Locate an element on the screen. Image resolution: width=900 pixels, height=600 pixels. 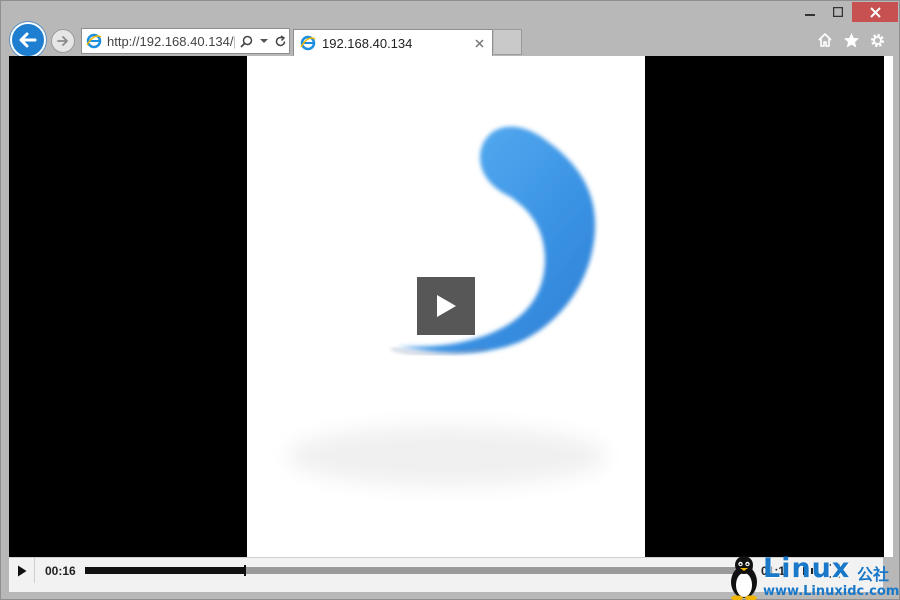
minimize-button is located at coordinates (810, 12).